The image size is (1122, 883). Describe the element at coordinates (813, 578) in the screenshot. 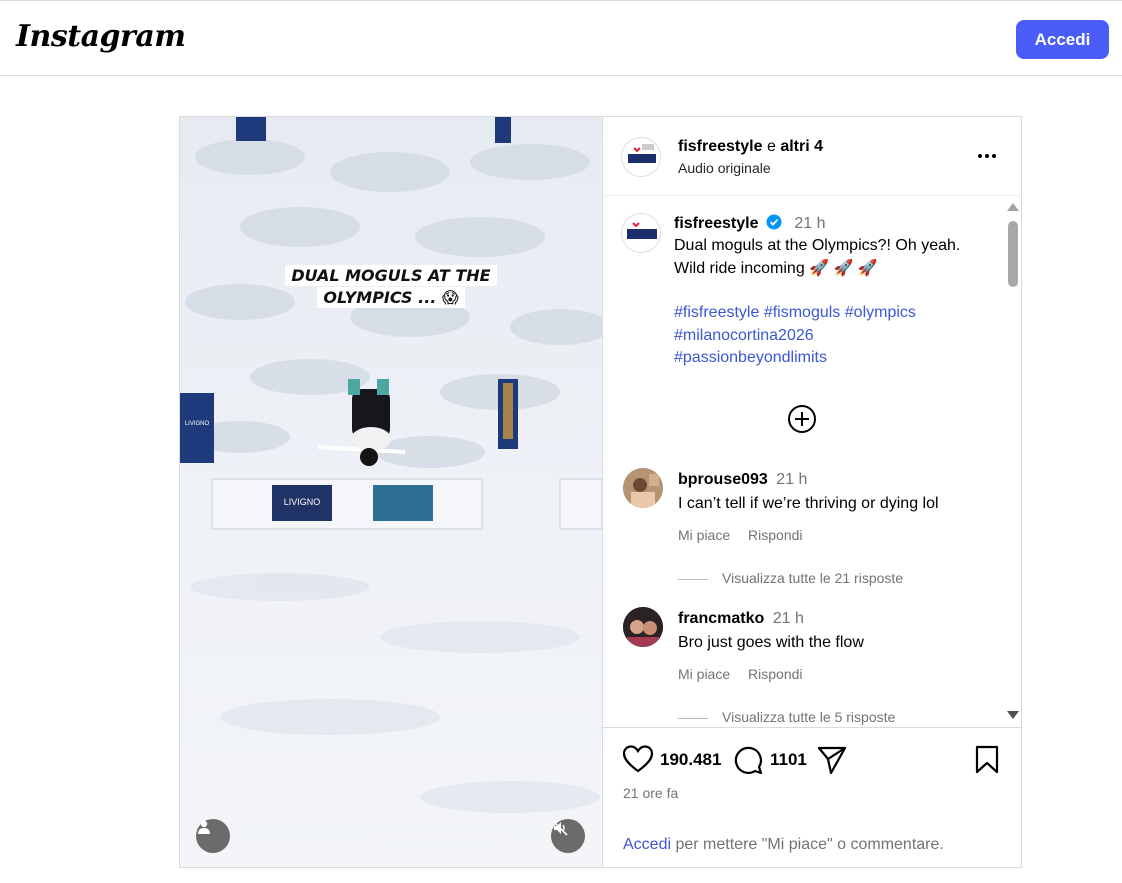

I see `view-replies-label: Visualizza tutte le 21 risposte` at that location.